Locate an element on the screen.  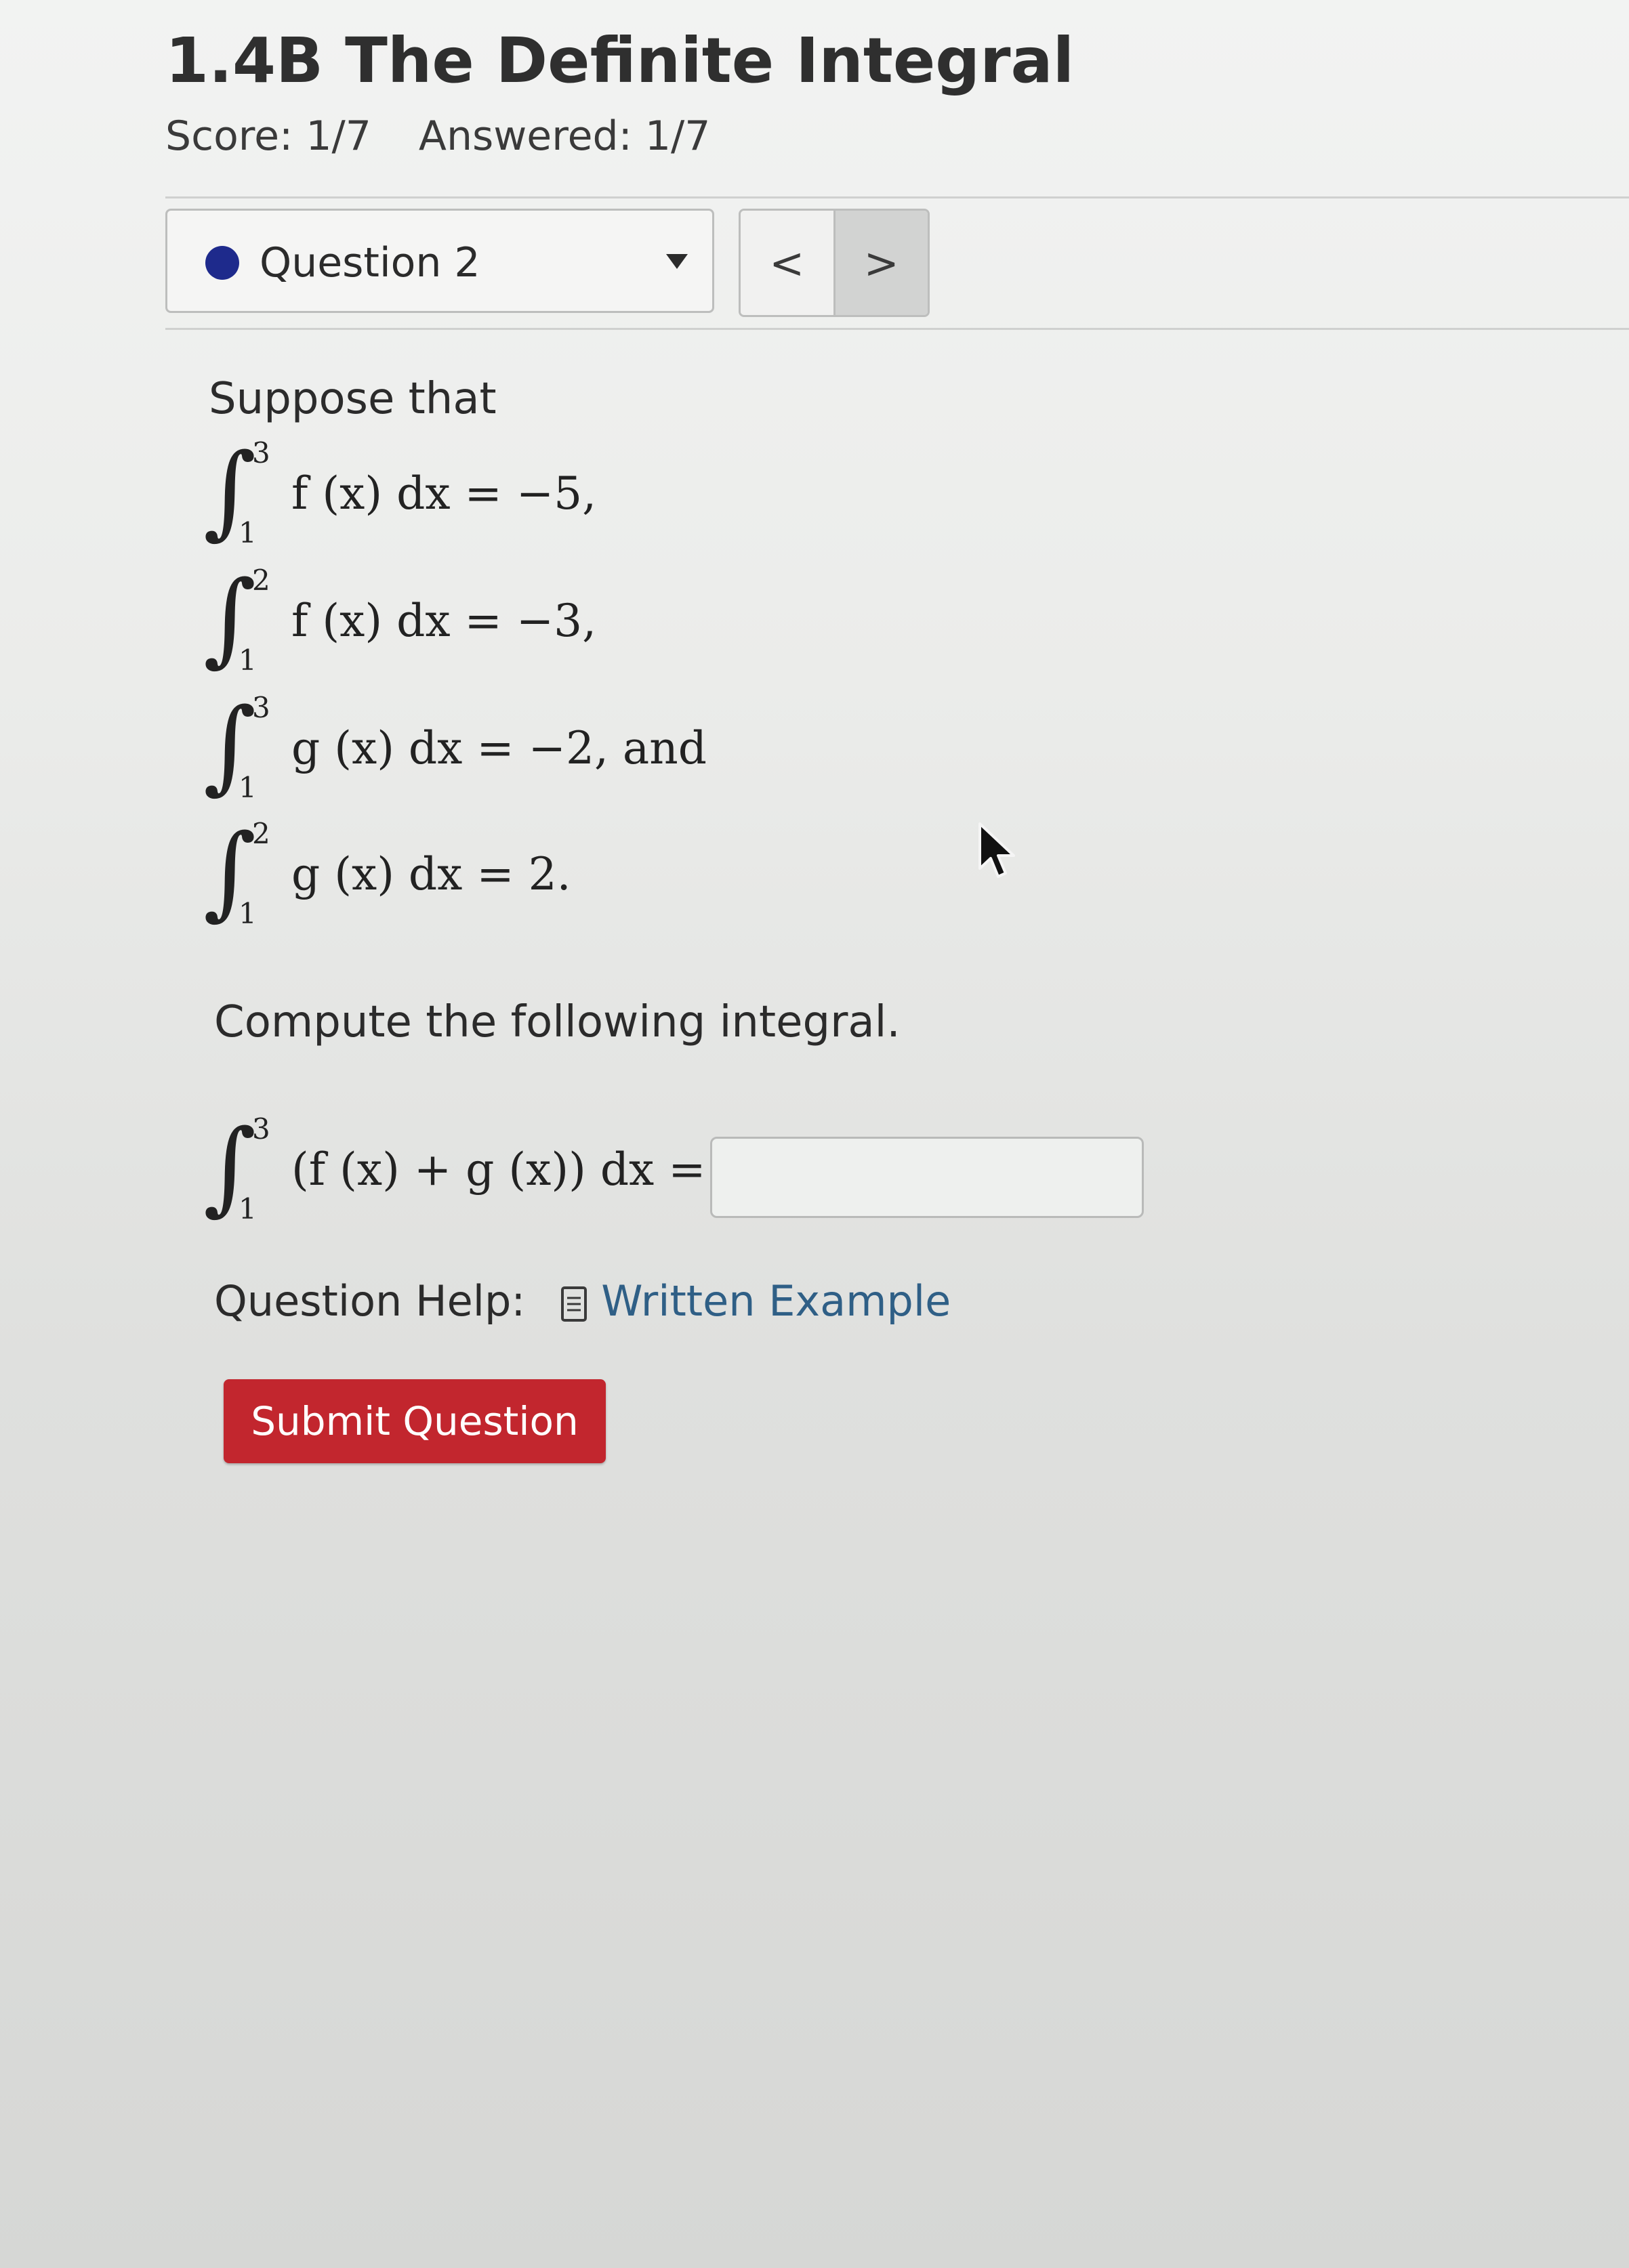
mouse-pointer-icon is located at coordinates (997, 851).